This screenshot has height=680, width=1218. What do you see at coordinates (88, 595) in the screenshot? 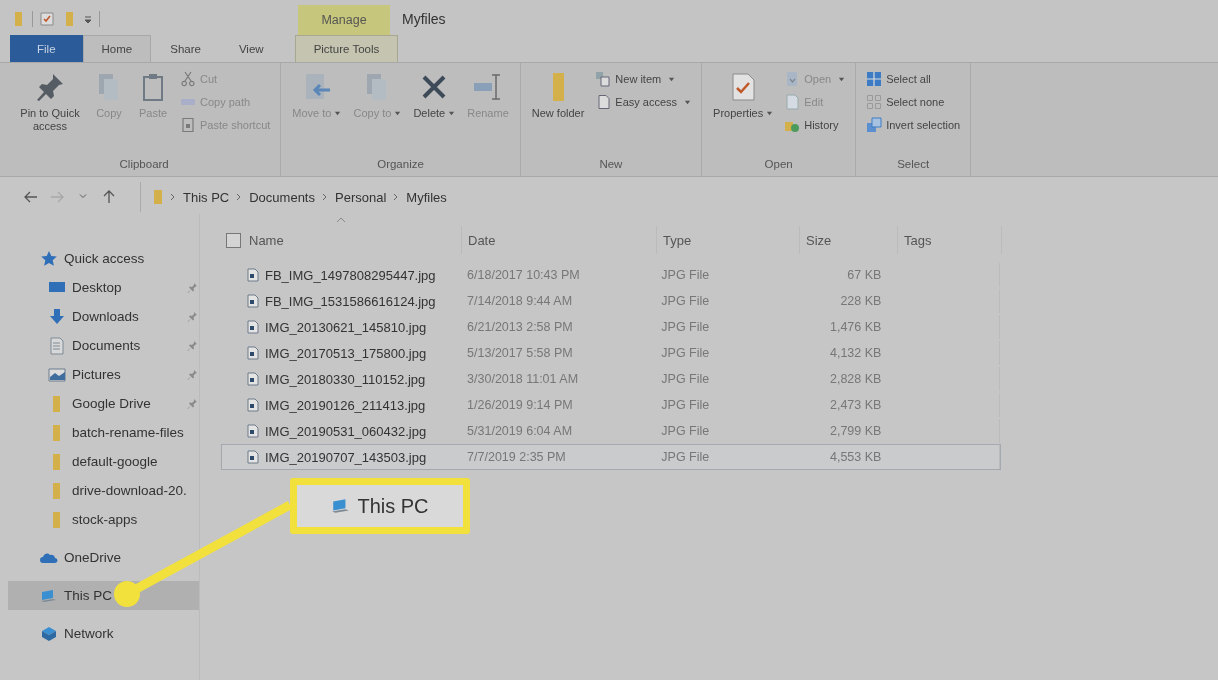
I see `sidebar-label: This PC` at bounding box center [88, 595].